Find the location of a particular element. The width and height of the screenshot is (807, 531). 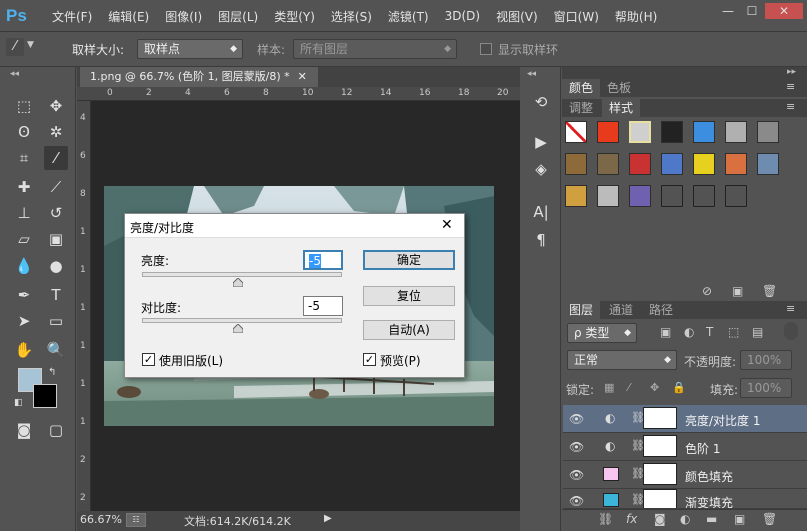

auto-button: 自动(A) is located at coordinates (409, 330).